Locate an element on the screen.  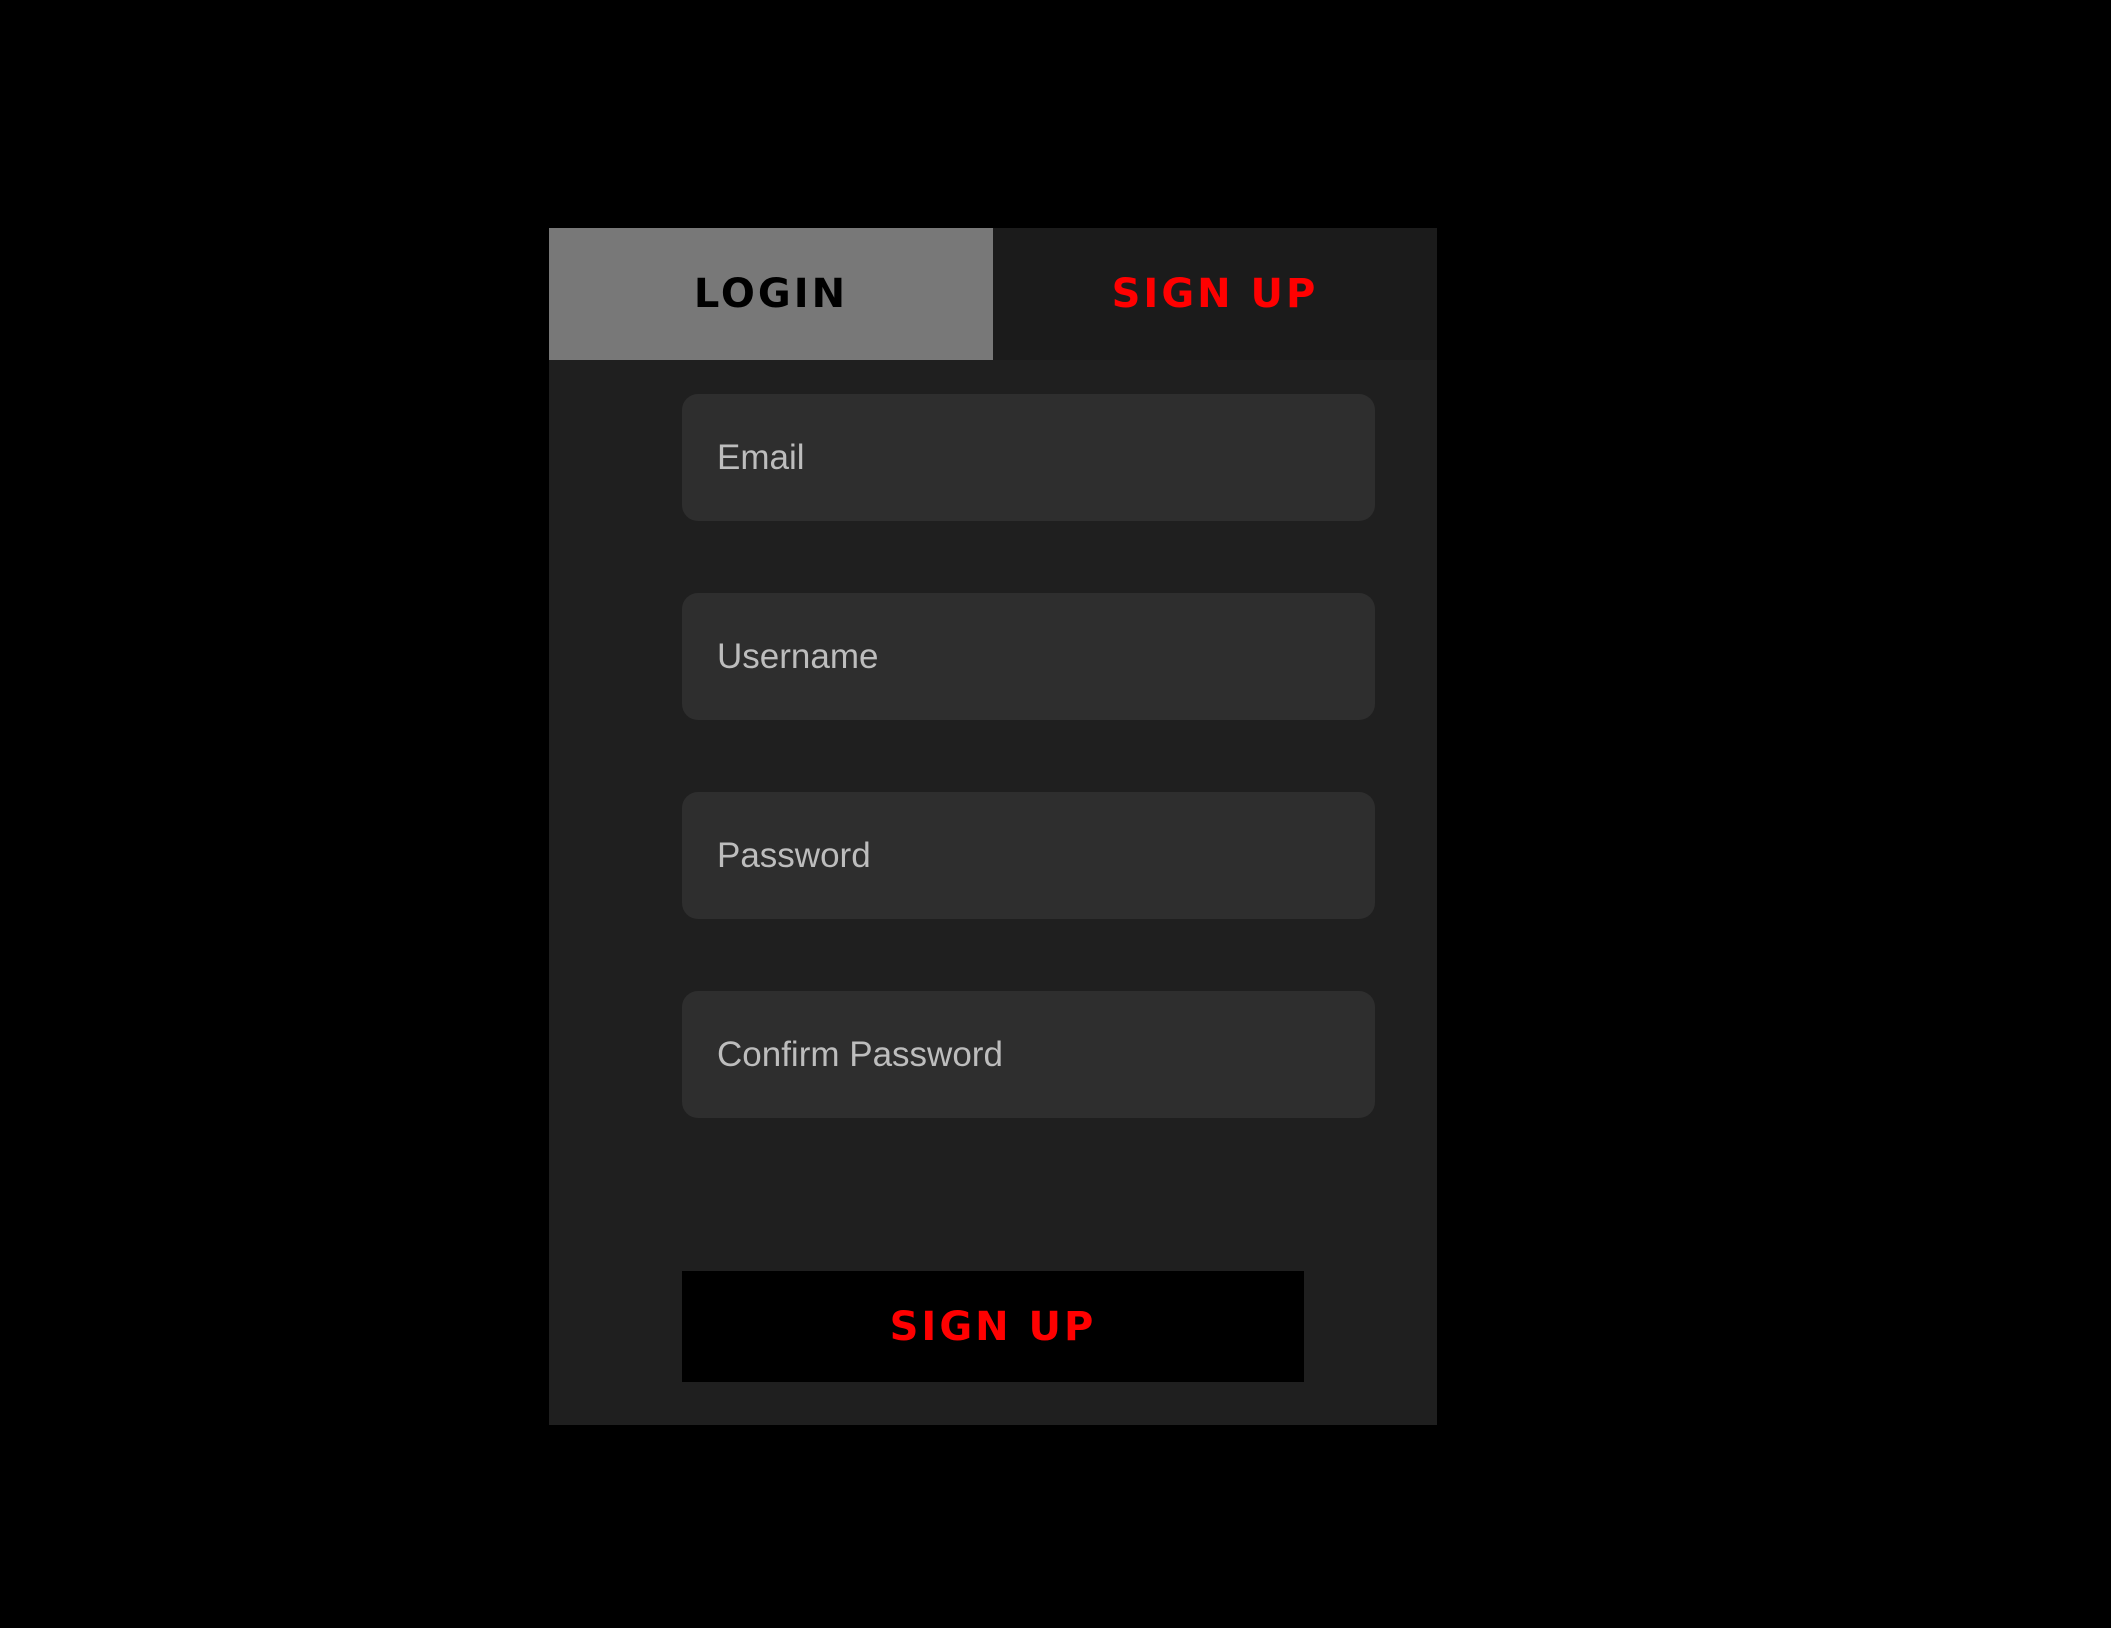
password-field is located at coordinates (1028, 855).